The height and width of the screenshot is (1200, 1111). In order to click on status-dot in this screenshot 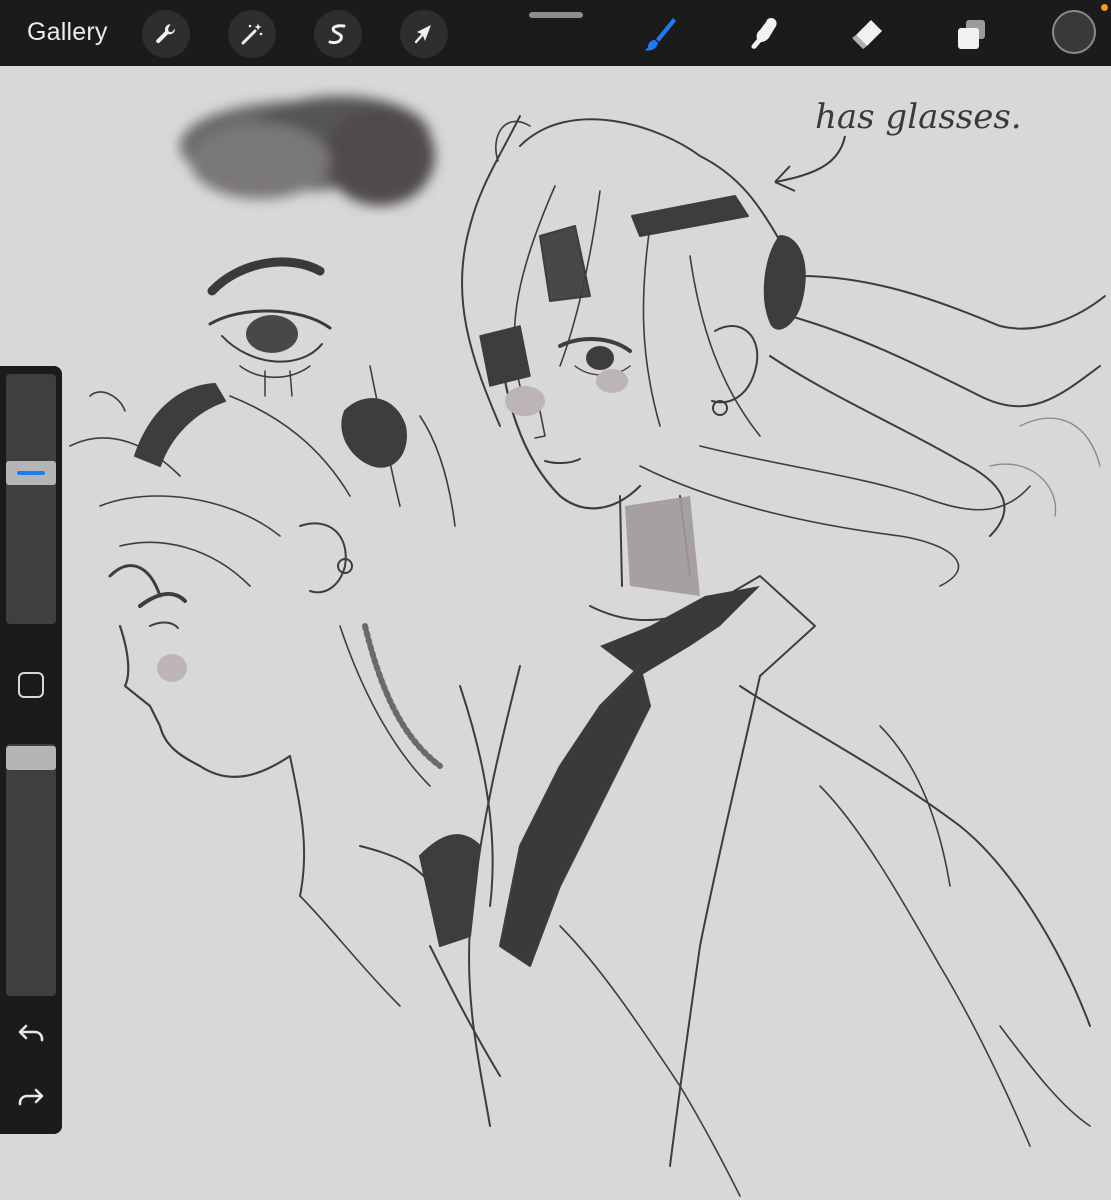, I will do `click(1104, 7)`.